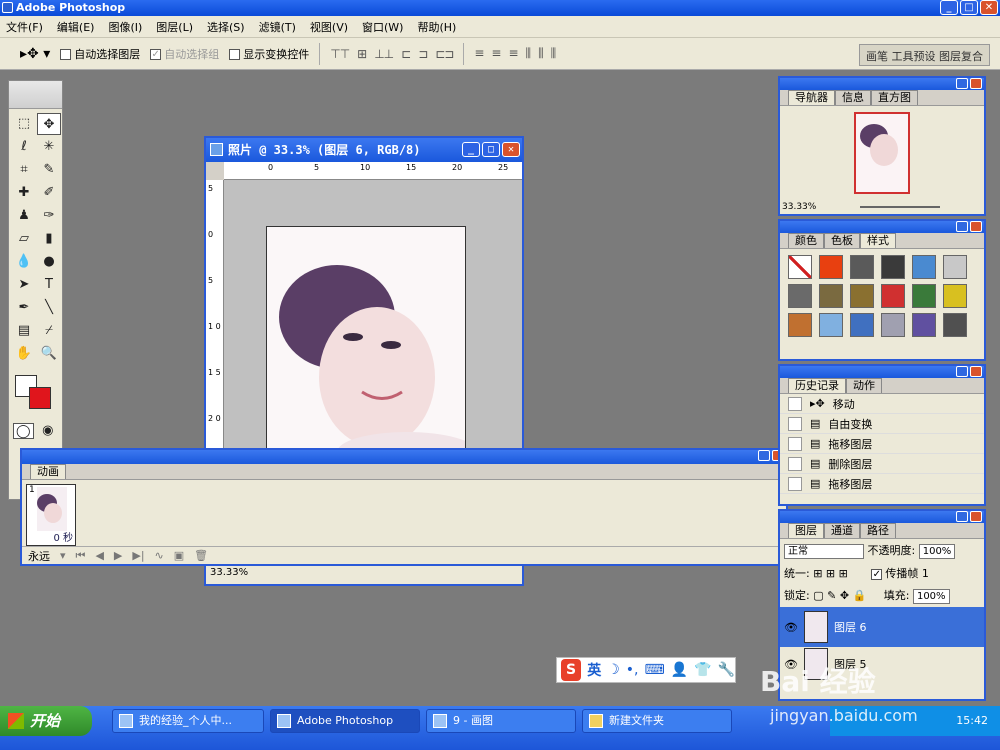  Describe the element at coordinates (806, 530) in the screenshot. I see `tab-layers: 图层` at that location.